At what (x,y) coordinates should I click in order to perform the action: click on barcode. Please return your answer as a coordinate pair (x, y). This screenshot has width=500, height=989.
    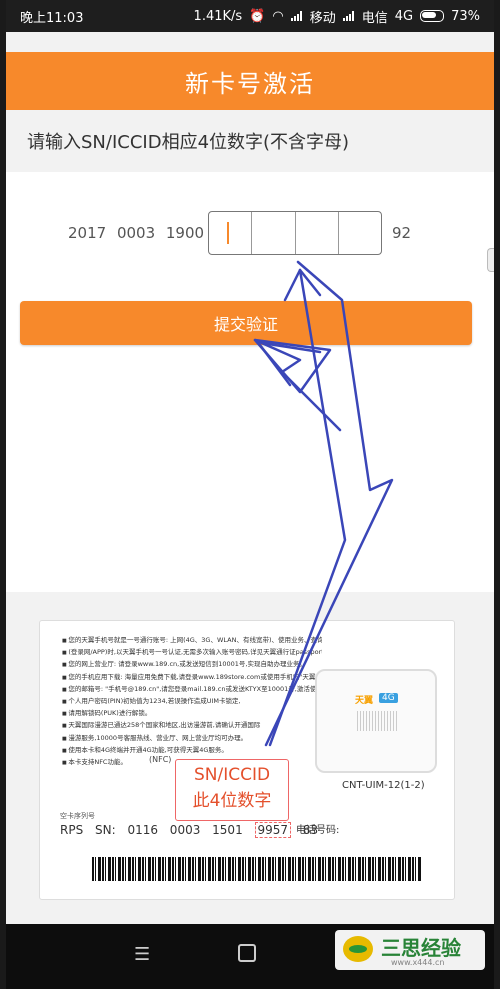
    Looking at the image, I should click on (257, 869).